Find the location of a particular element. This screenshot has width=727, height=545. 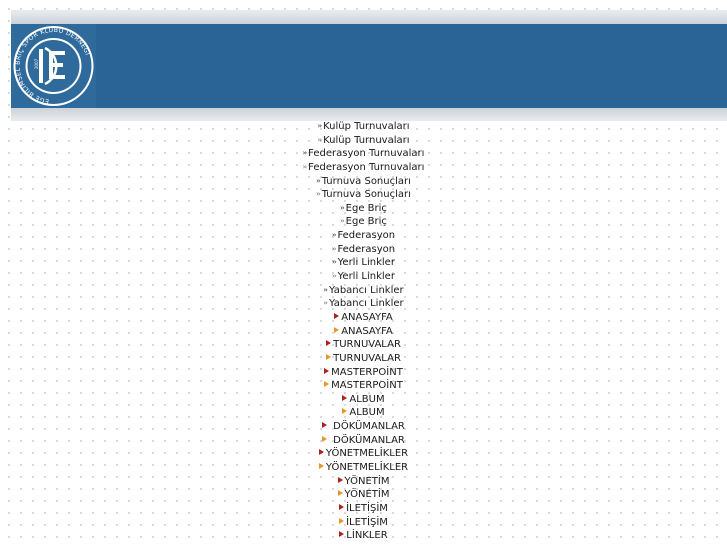

header-top-strip is located at coordinates (369, 17).